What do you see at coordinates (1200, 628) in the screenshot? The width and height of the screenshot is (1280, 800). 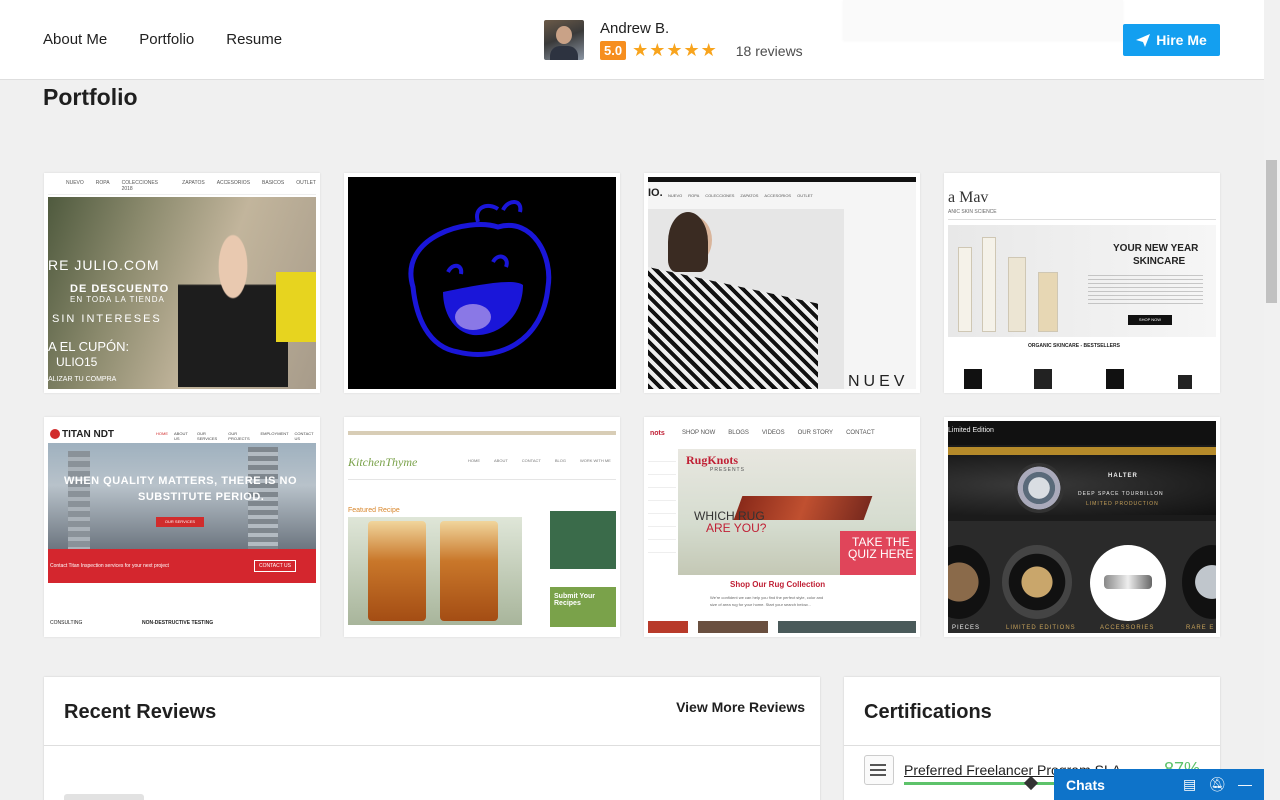 I see `tile-text: RARE E` at bounding box center [1200, 628].